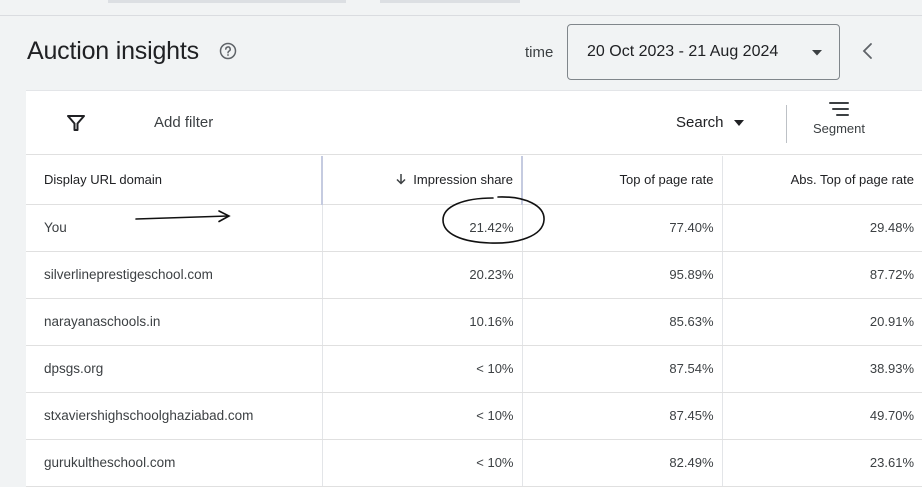 The width and height of the screenshot is (922, 487). What do you see at coordinates (228, 51) in the screenshot?
I see `help-circle-icon` at bounding box center [228, 51].